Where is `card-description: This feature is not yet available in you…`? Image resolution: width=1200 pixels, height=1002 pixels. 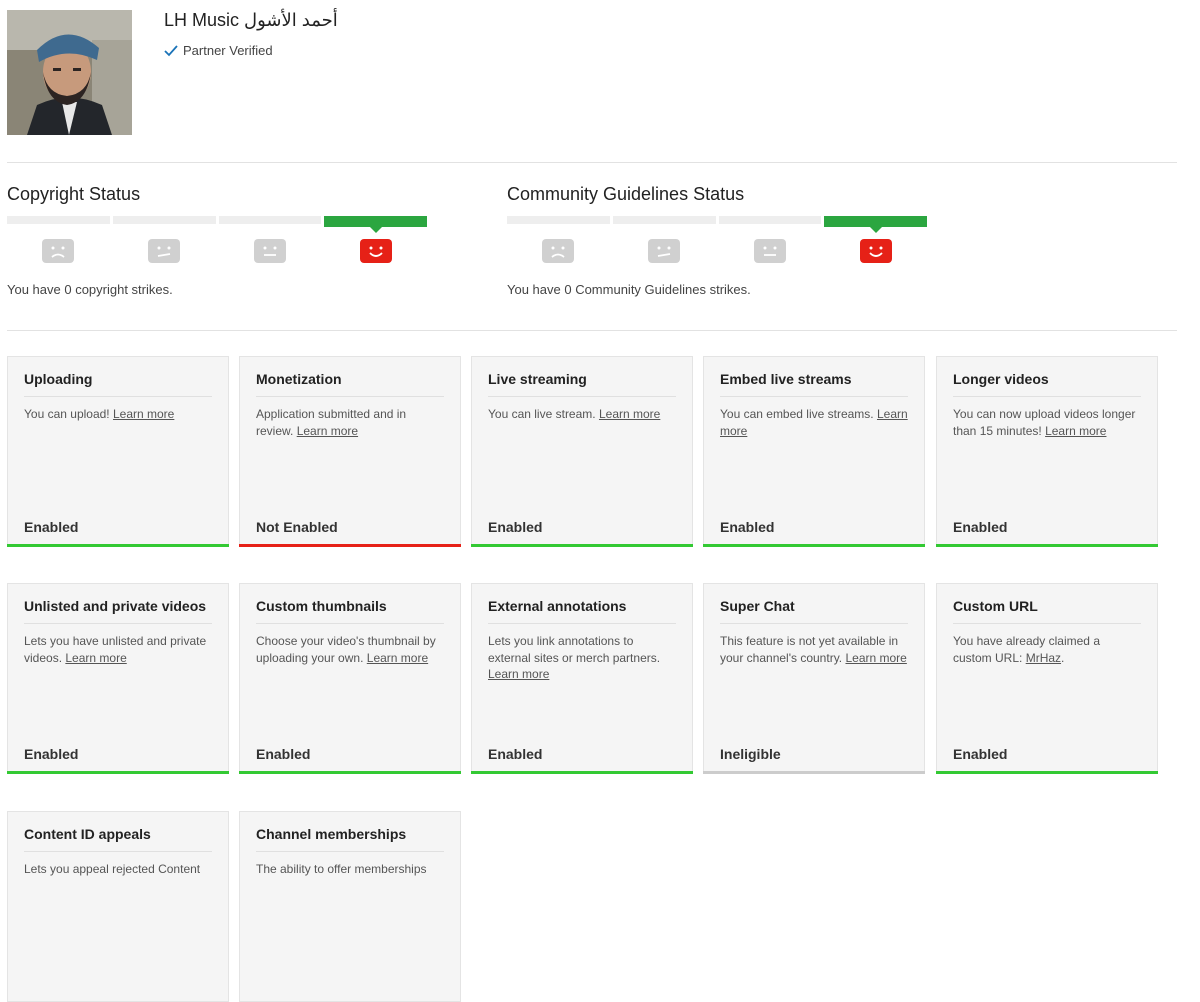
card-description: This feature is not yet available in you… is located at coordinates (813, 649).